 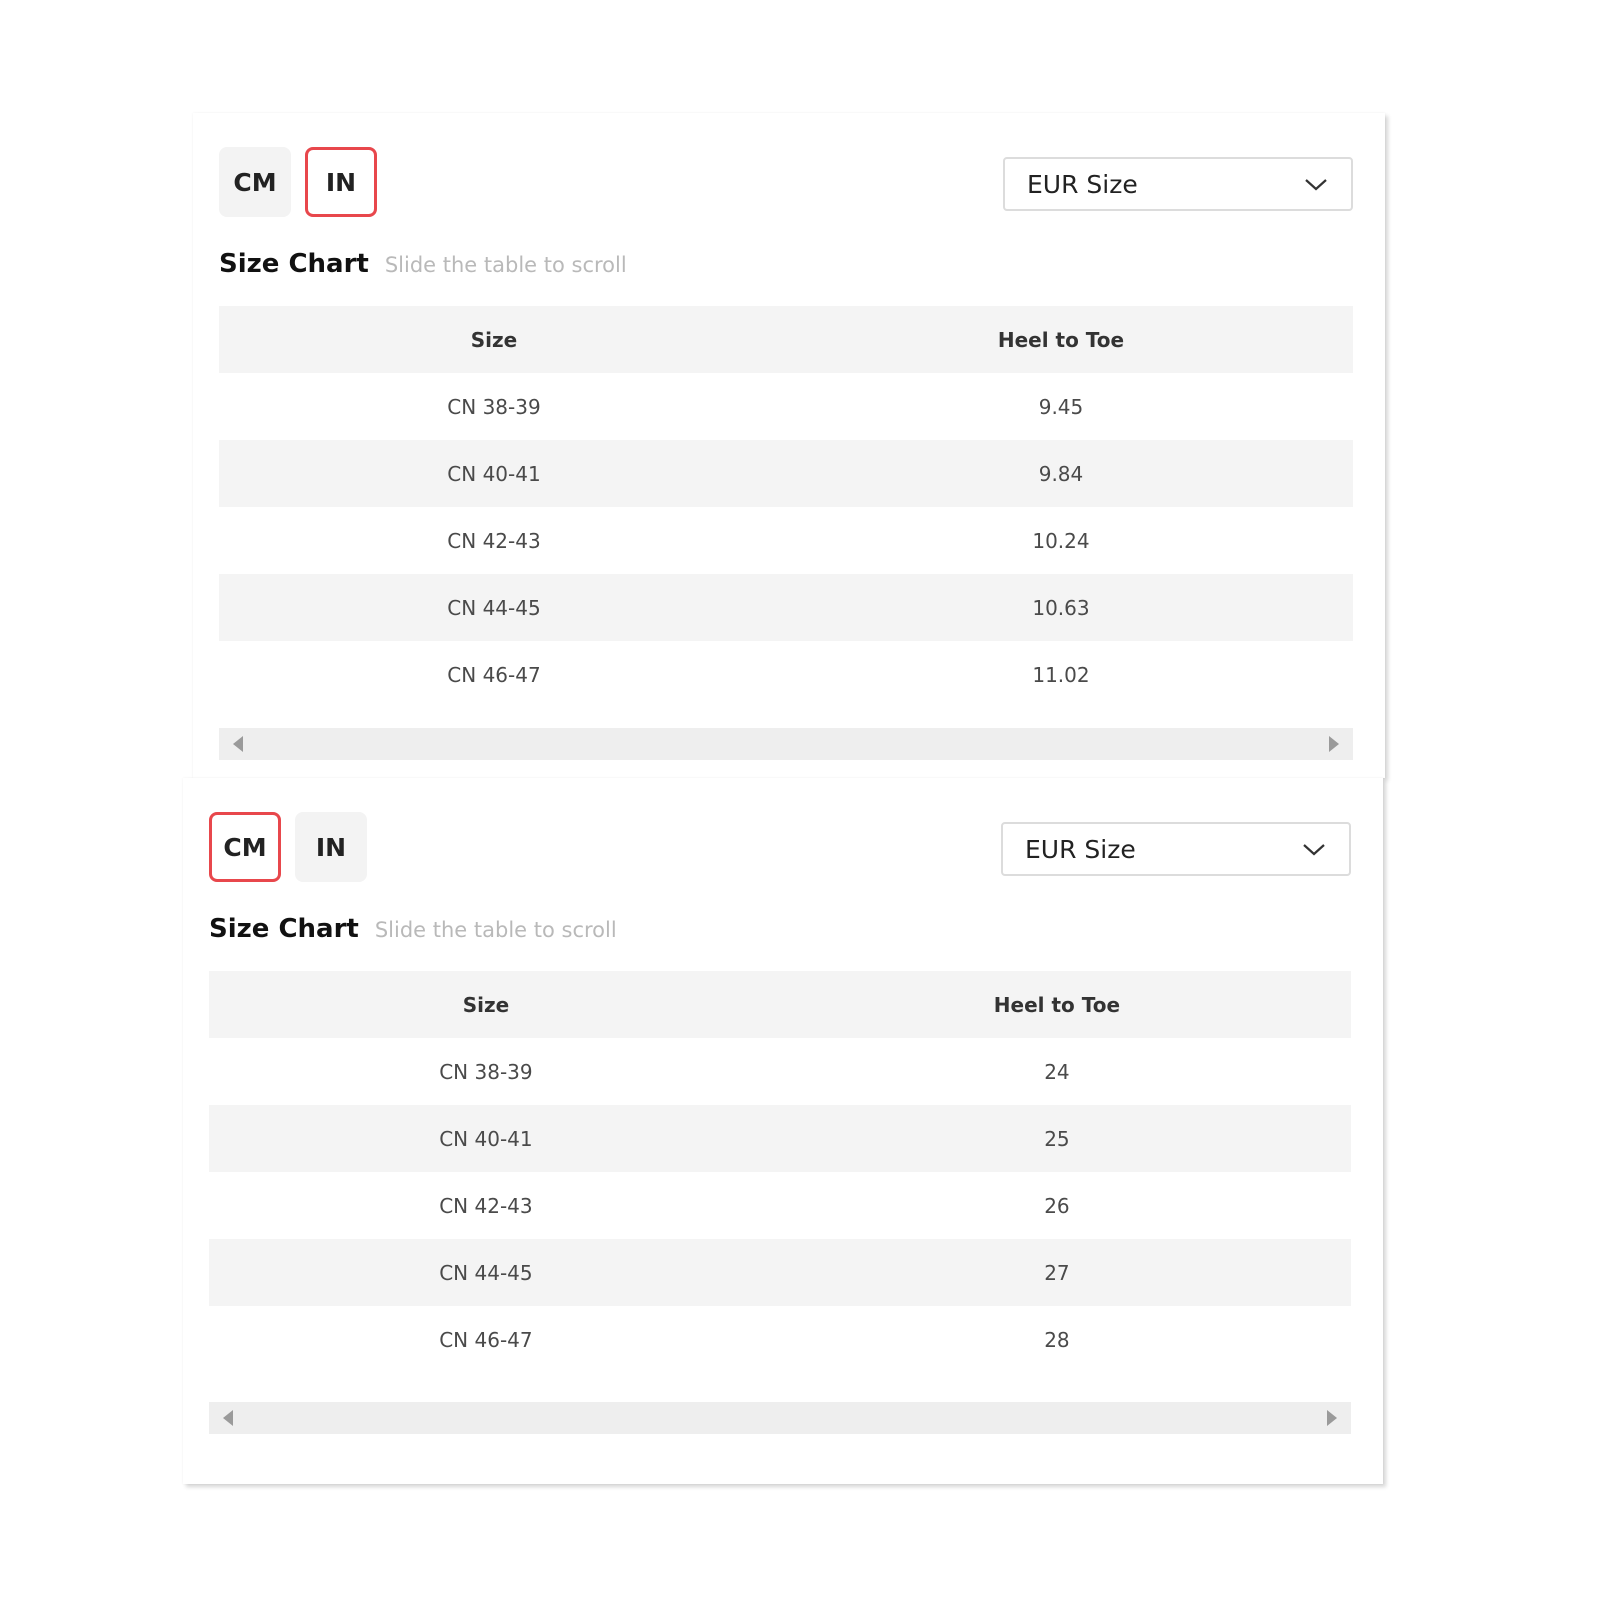 What do you see at coordinates (786, 674) in the screenshot?
I see `table-row: CN 46-47 11.02` at bounding box center [786, 674].